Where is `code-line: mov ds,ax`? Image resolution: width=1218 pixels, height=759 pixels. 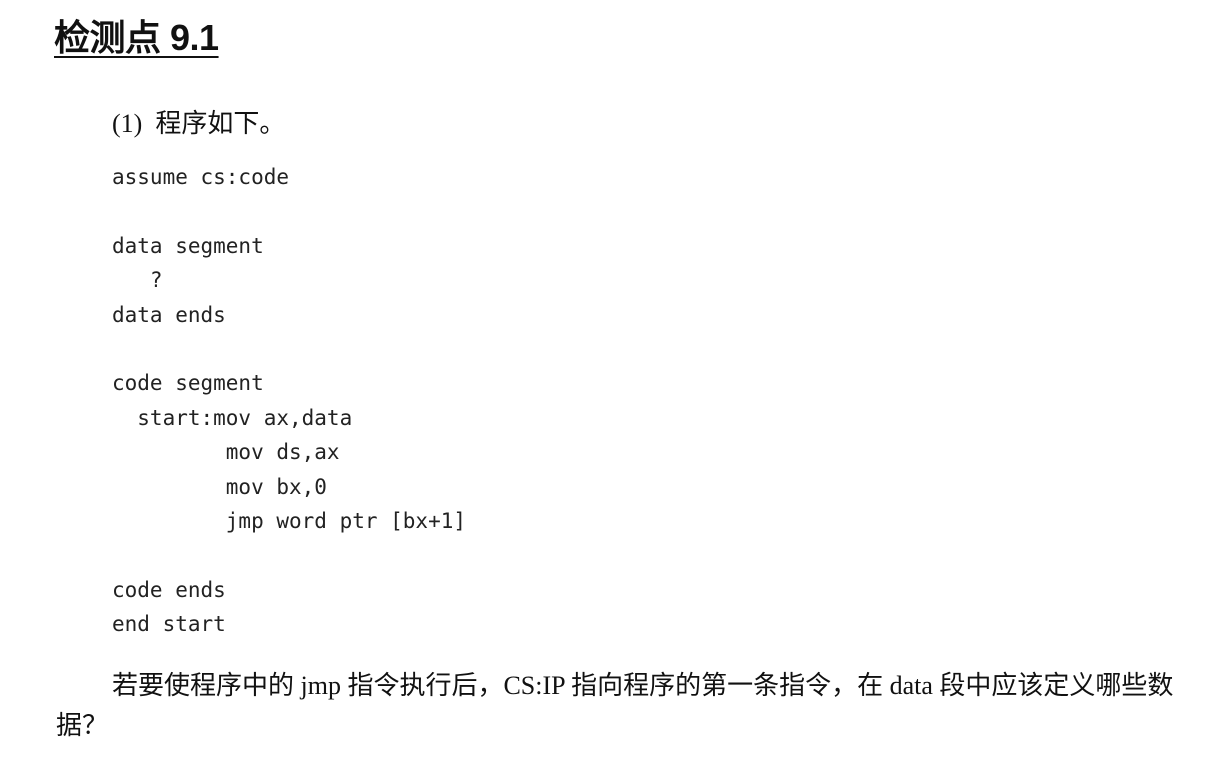
code-line: mov ds,ax is located at coordinates (226, 452).